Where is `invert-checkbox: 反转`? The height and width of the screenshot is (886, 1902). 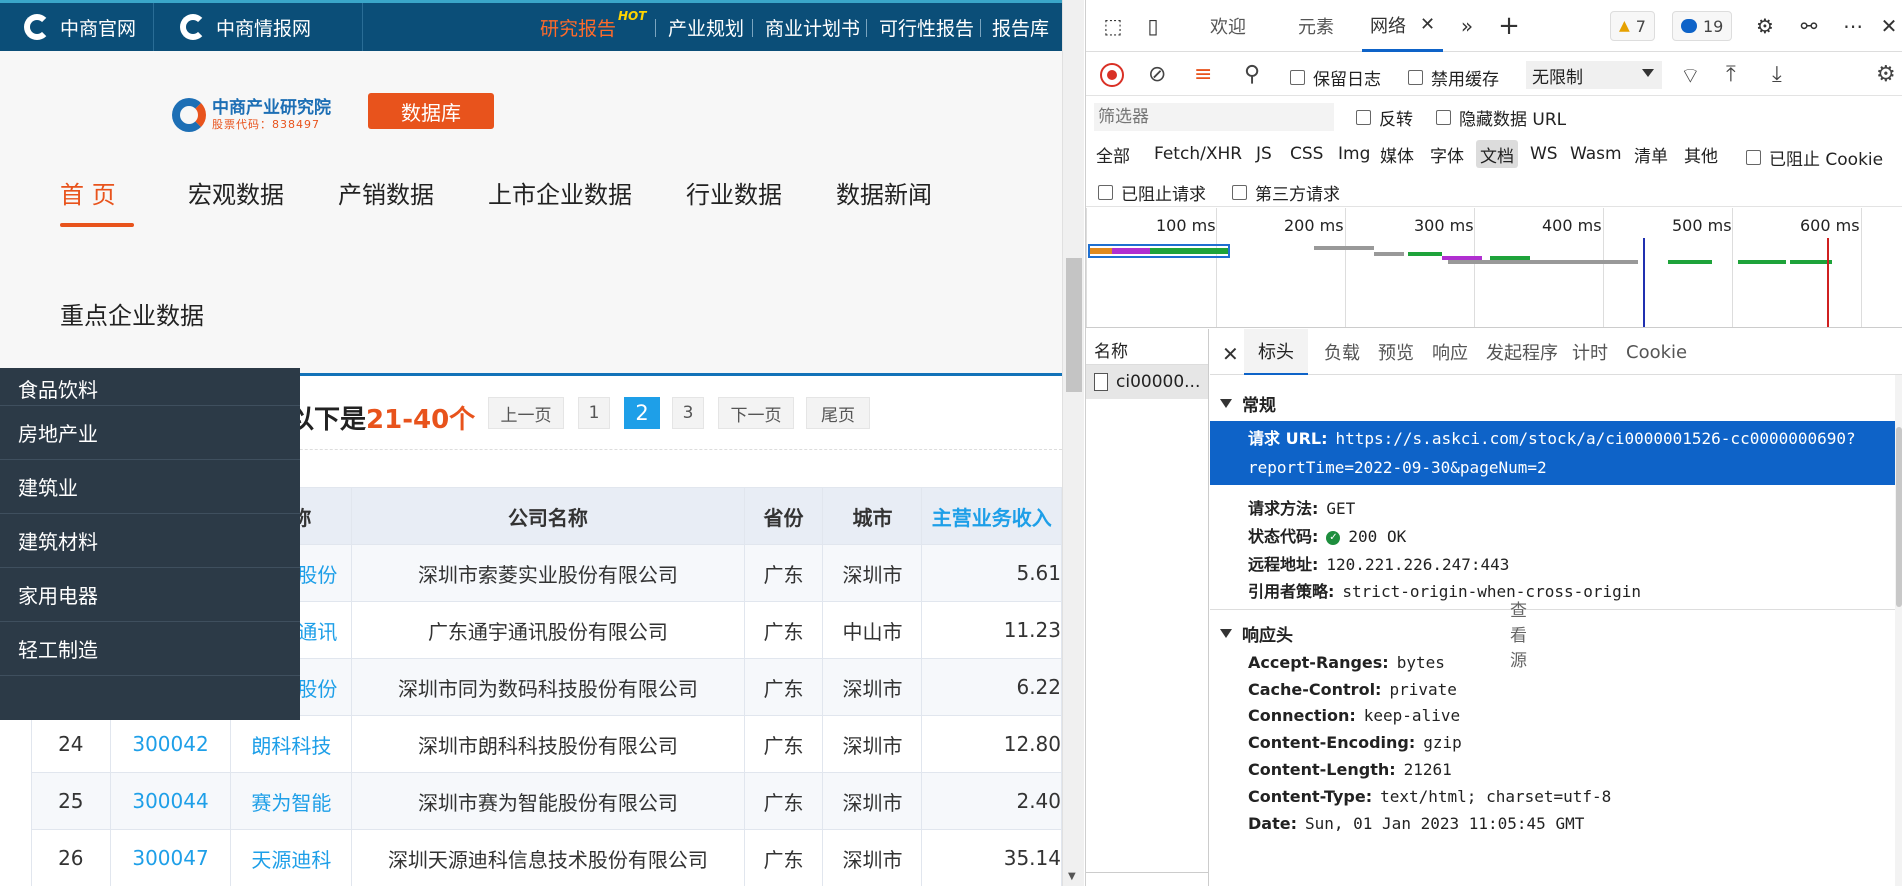
invert-checkbox: 反转 is located at coordinates (1384, 117).